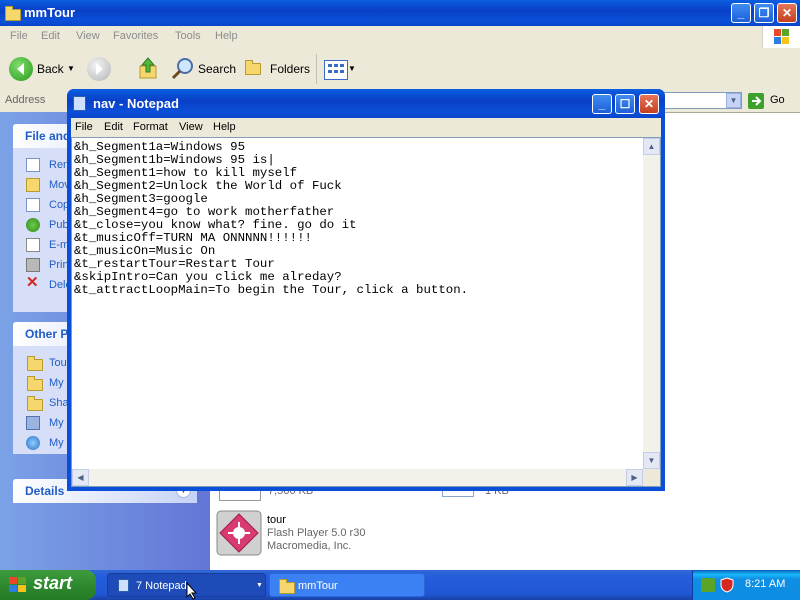 The width and height of the screenshot is (800, 603). What do you see at coordinates (276, 520) in the screenshot?
I see `file-name: tour` at bounding box center [276, 520].